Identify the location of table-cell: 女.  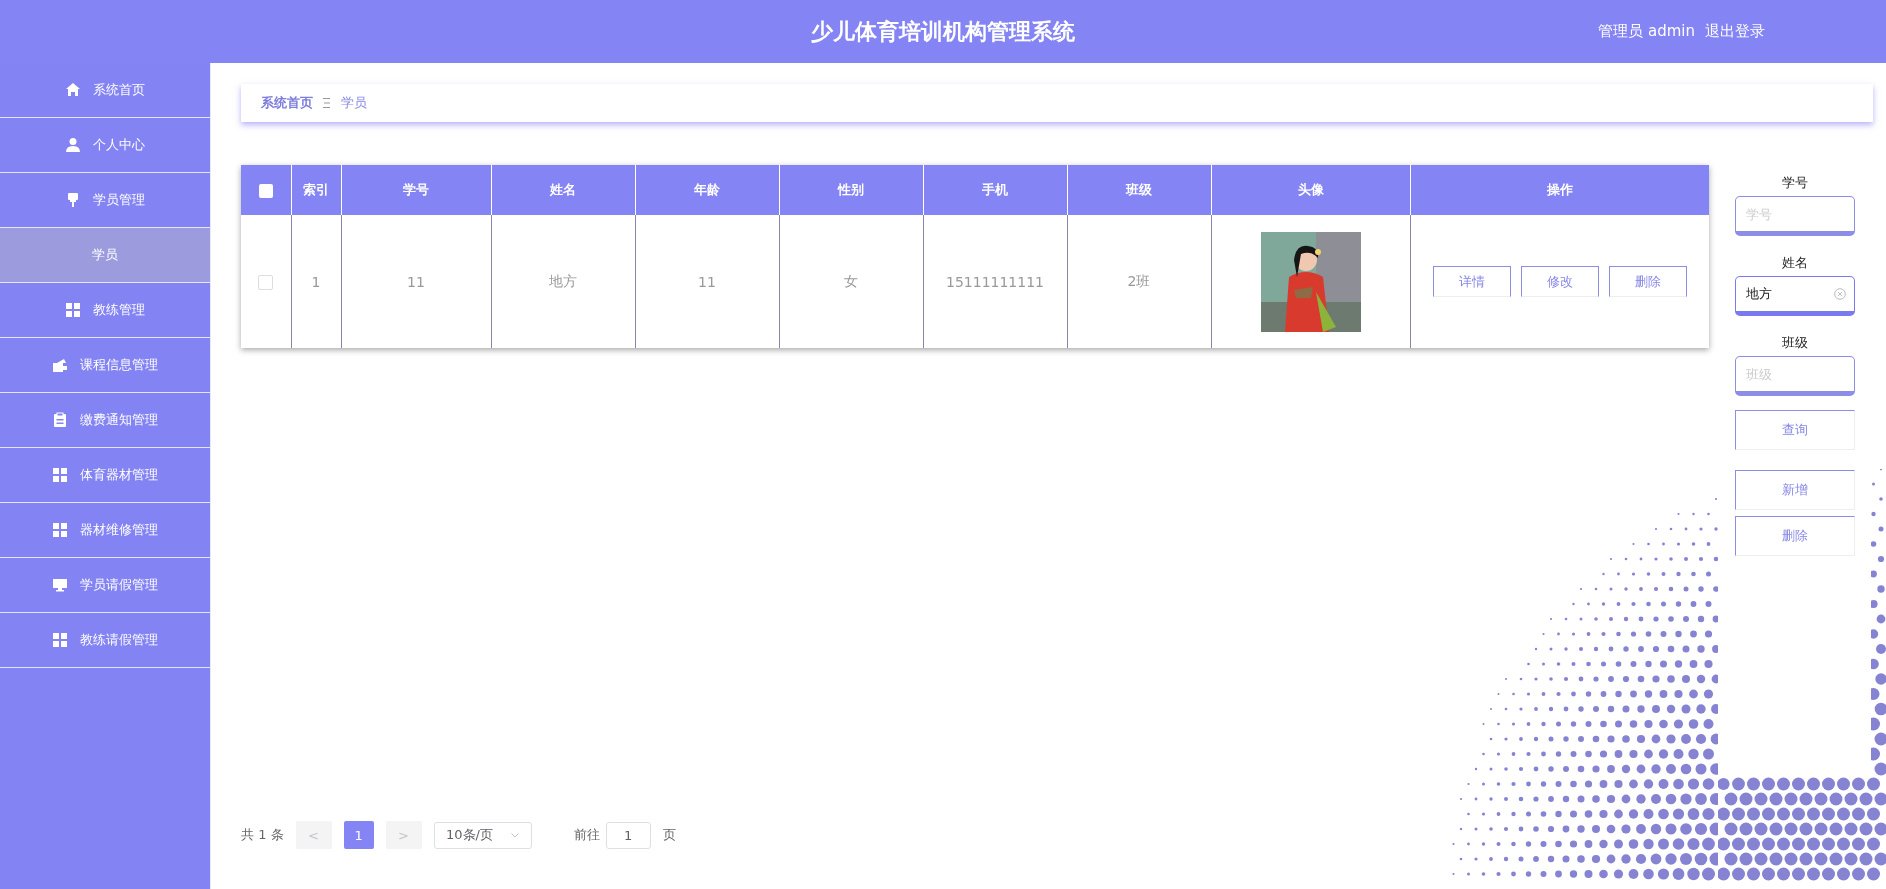
(851, 281).